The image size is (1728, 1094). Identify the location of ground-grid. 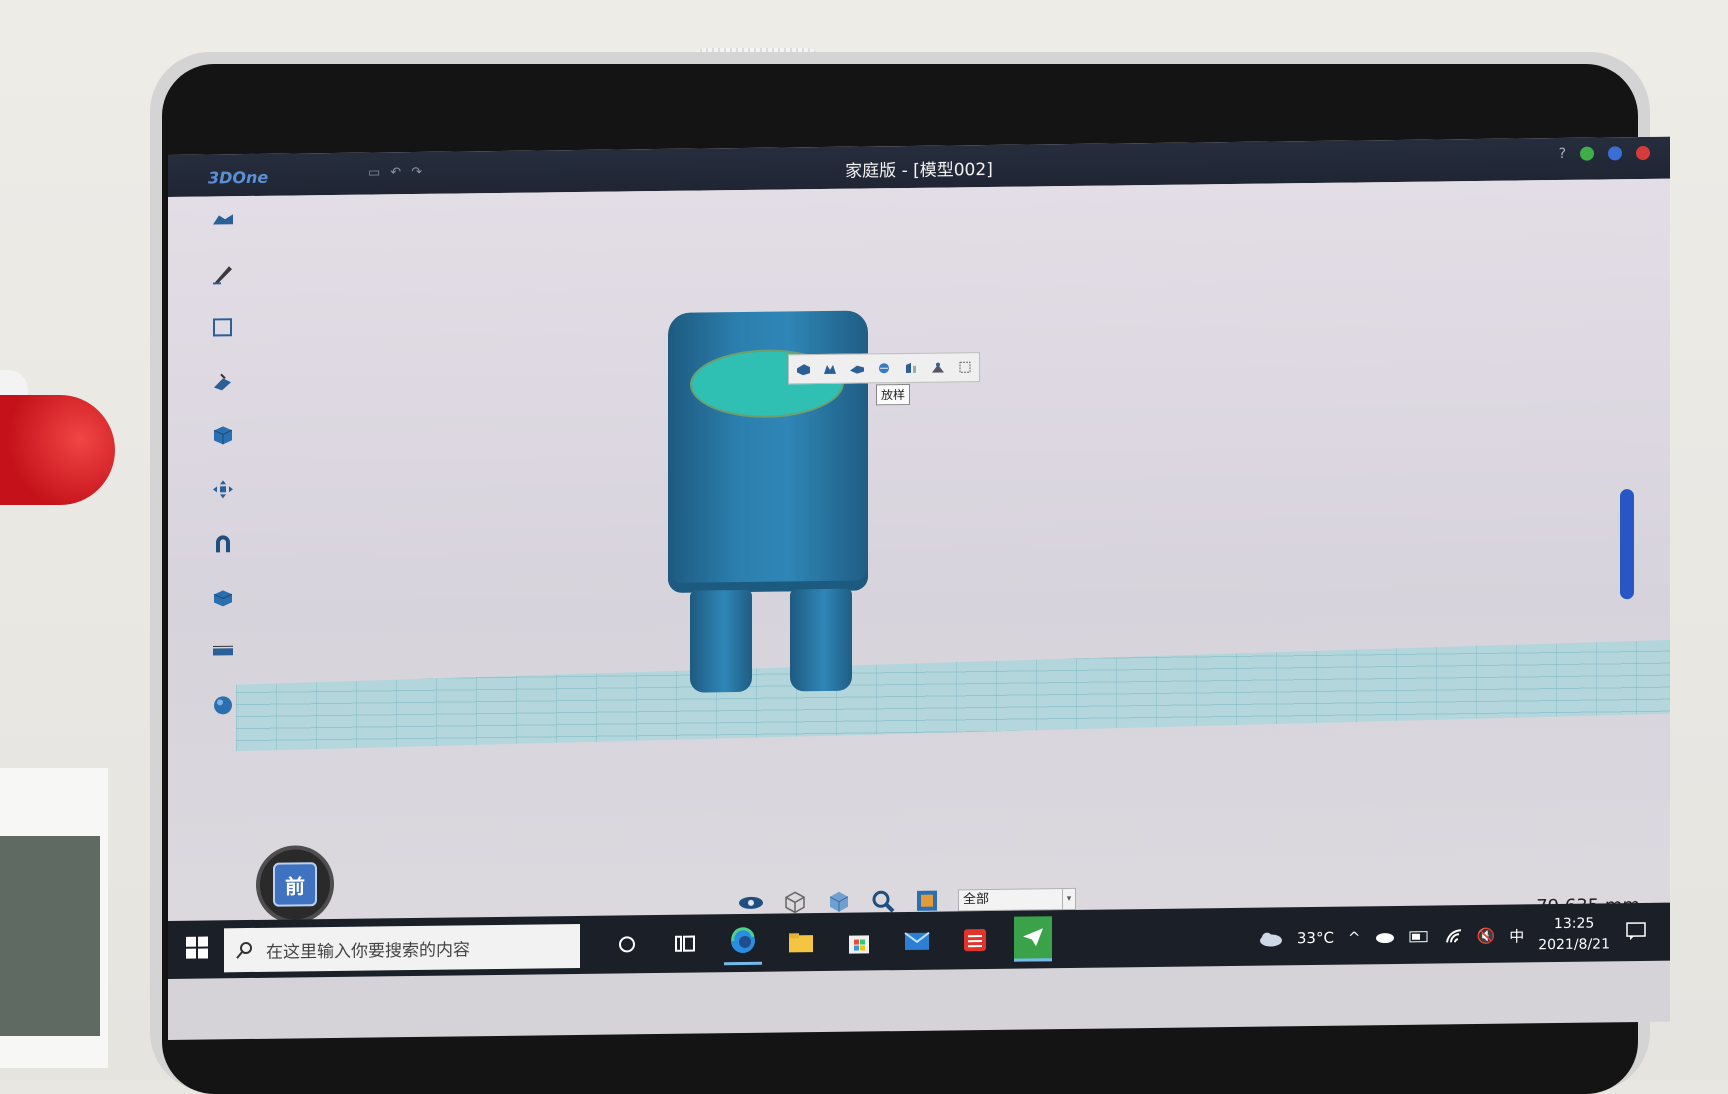
(953, 694).